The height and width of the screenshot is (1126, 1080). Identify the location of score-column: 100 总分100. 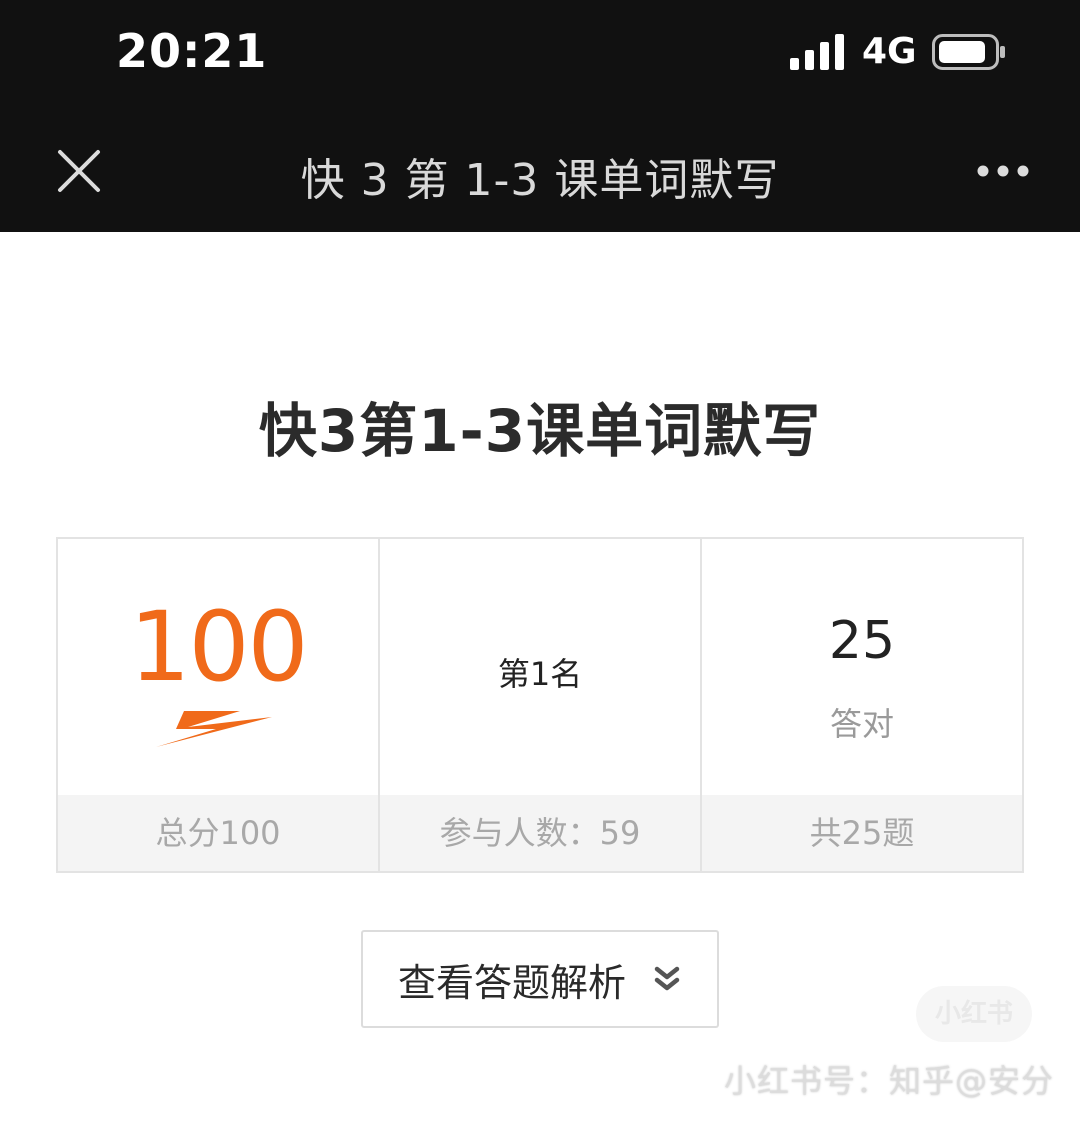
(219, 705).